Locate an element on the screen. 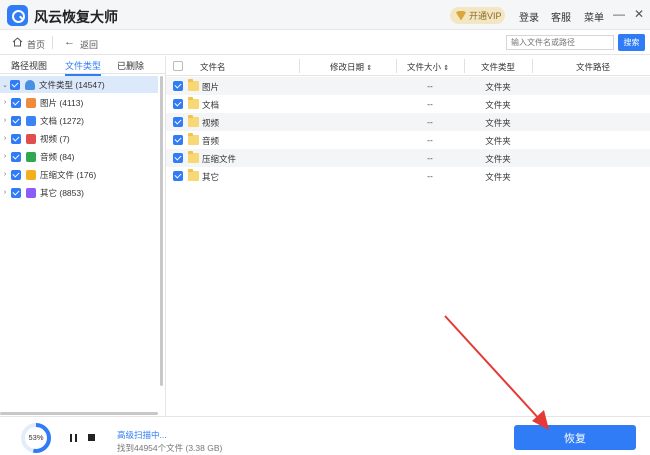 The width and height of the screenshot is (650, 455). table-row: 音频 -- 文件夹 is located at coordinates (408, 140).